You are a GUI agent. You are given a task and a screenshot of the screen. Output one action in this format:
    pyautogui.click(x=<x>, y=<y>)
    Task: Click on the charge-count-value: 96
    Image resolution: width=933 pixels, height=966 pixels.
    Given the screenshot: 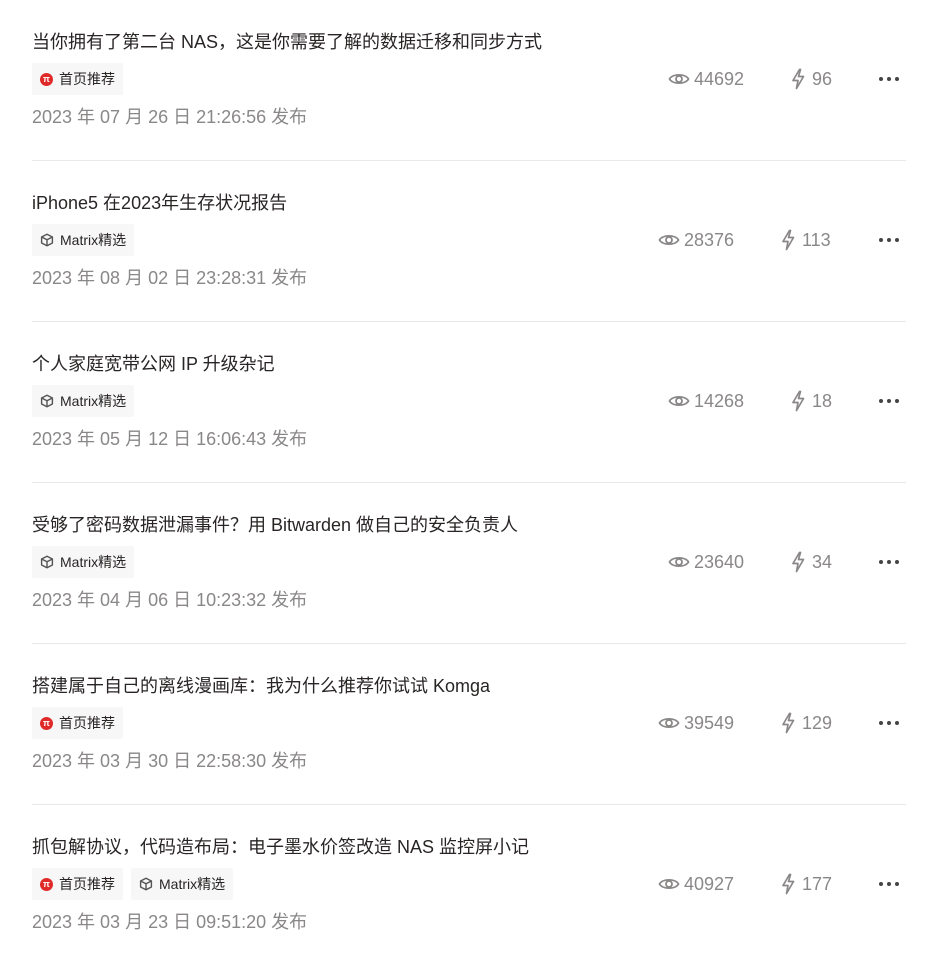 What is the action you would take?
    pyautogui.click(x=822, y=78)
    